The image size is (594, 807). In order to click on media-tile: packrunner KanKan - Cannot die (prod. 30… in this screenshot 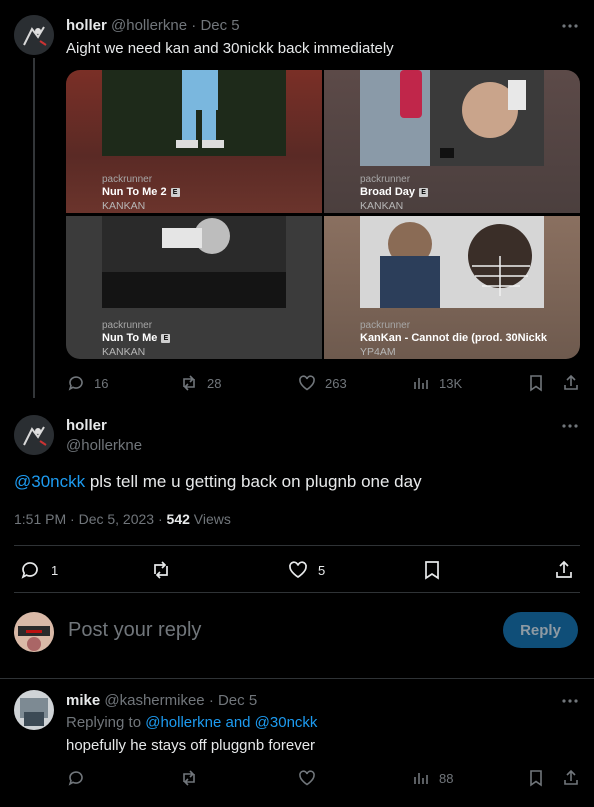, I will do `click(452, 287)`.